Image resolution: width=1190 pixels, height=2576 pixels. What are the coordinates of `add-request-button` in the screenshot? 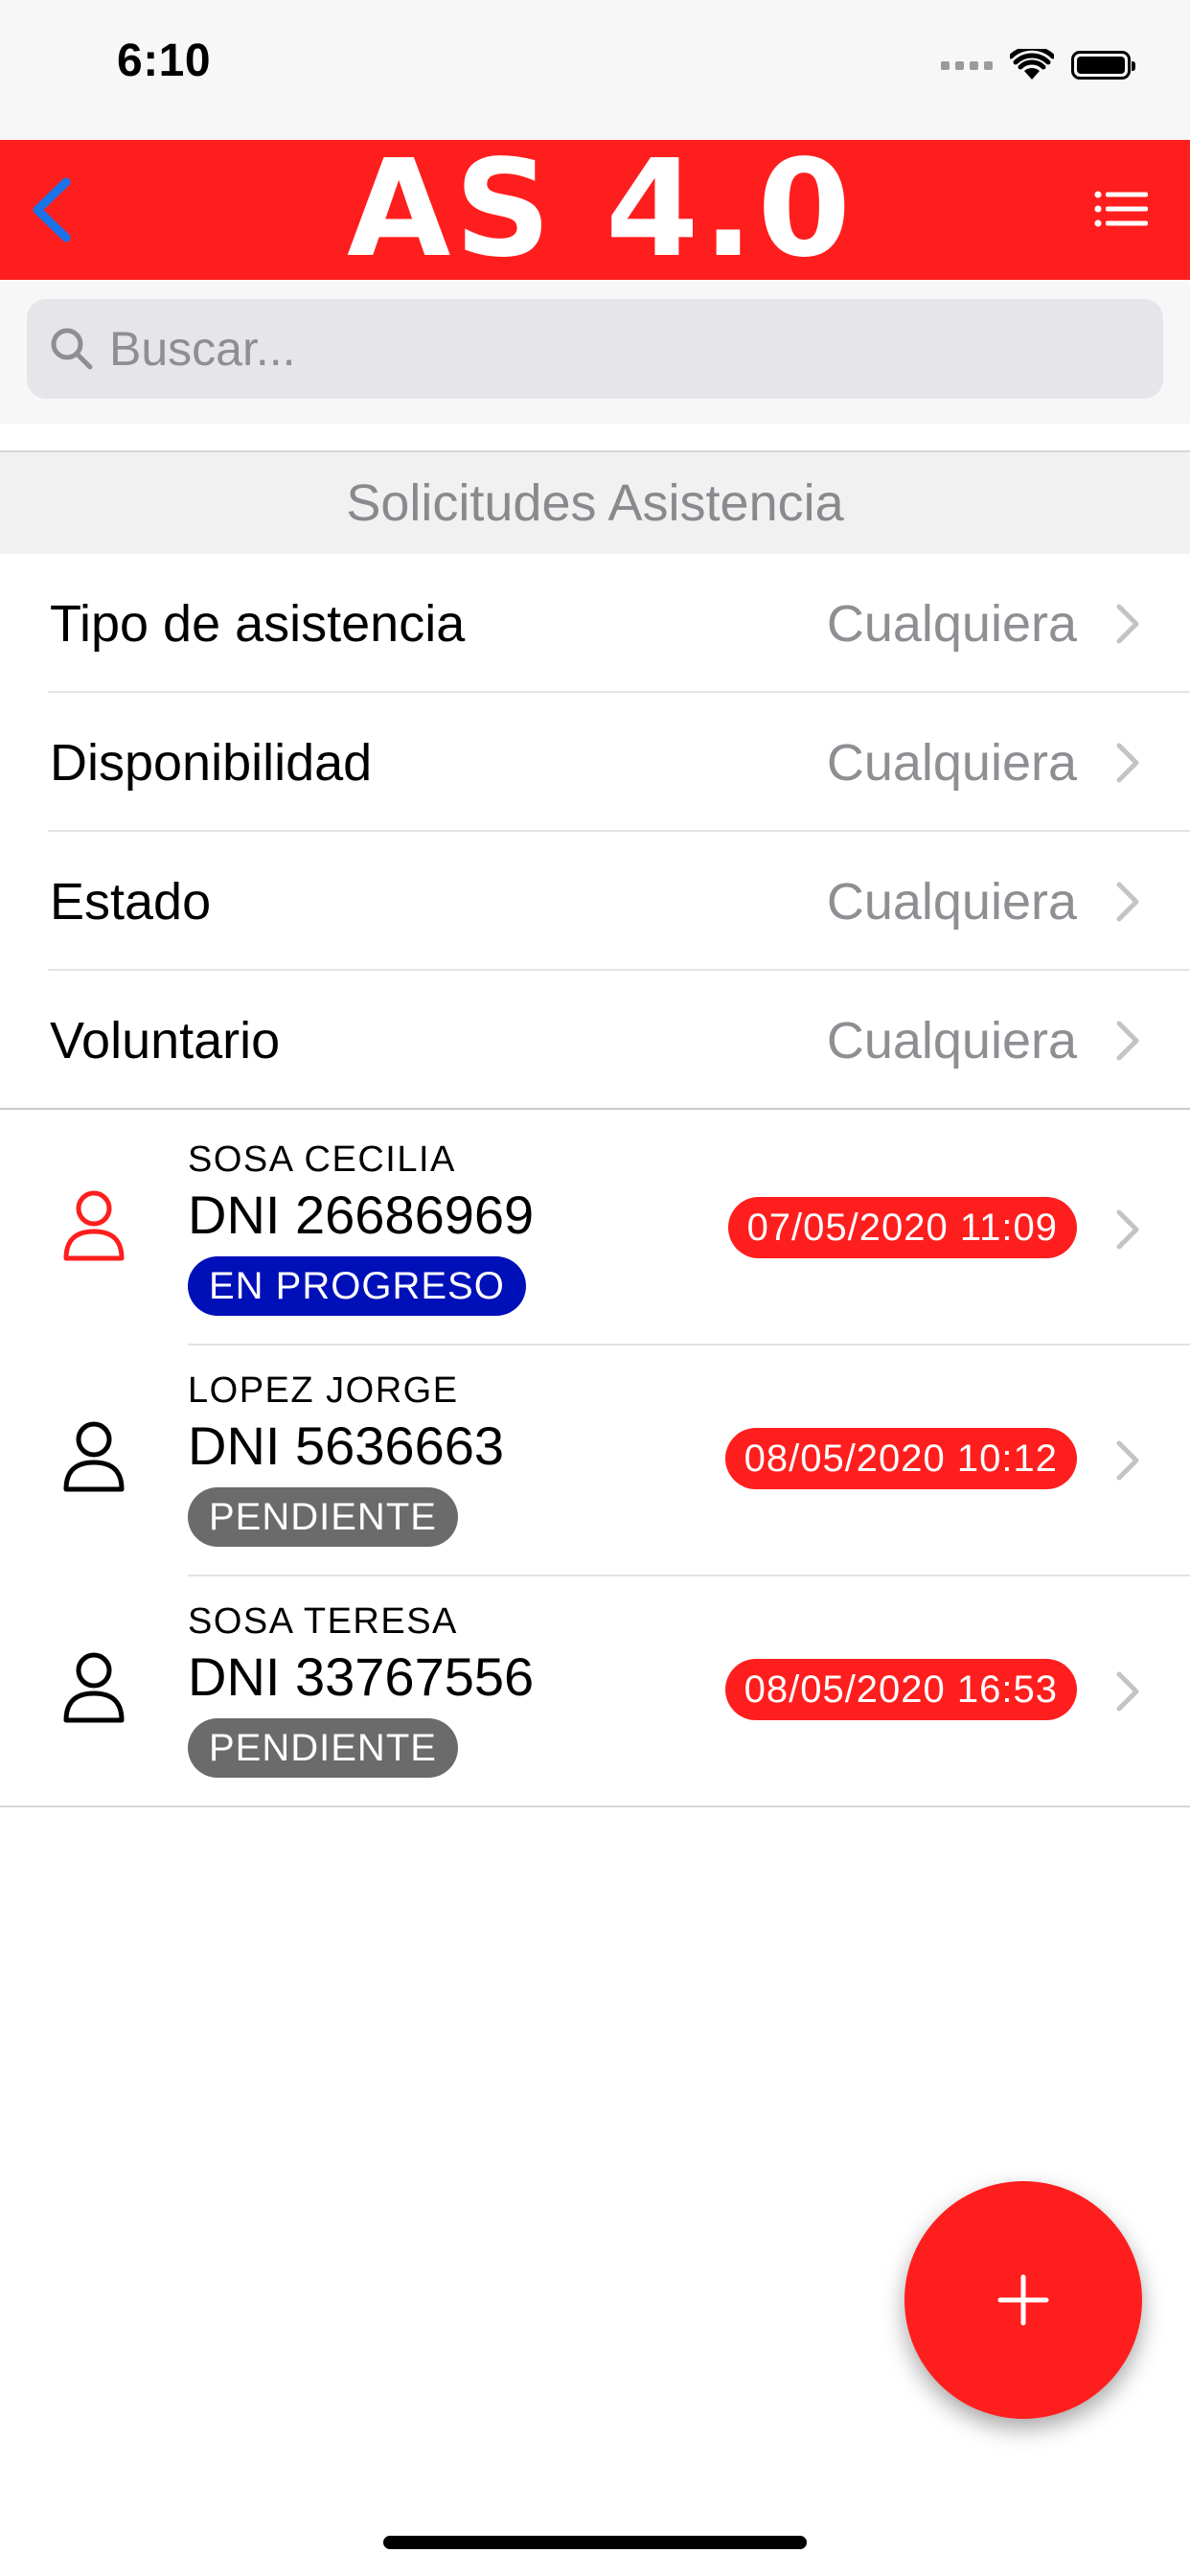 It's located at (1023, 2300).